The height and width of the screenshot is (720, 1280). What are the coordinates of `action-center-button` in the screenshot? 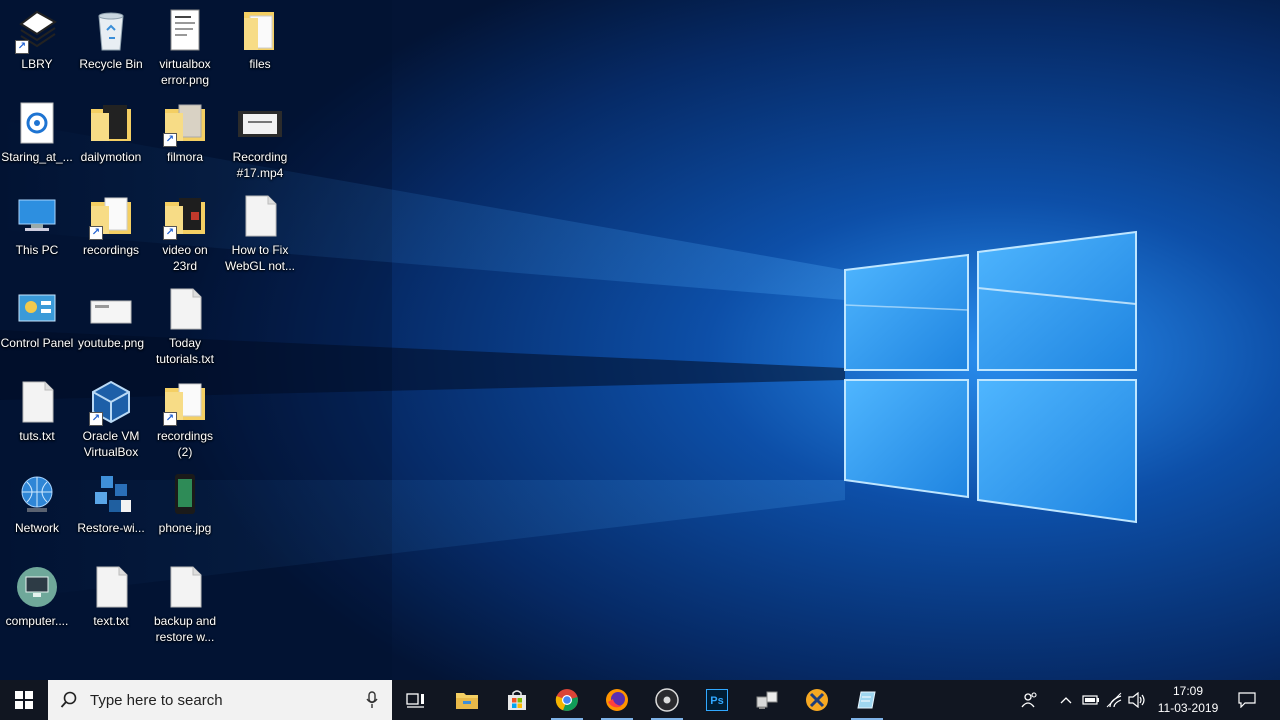 It's located at (1247, 700).